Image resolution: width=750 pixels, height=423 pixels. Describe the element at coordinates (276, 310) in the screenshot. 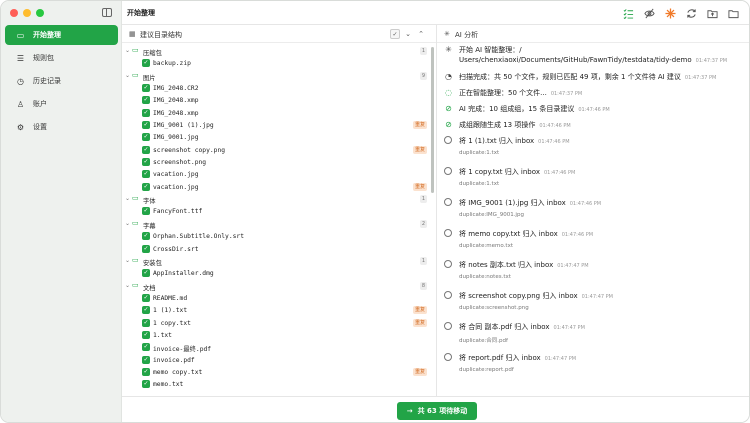

I see `tree-file: ✓ 1 (1).txt 重复` at that location.